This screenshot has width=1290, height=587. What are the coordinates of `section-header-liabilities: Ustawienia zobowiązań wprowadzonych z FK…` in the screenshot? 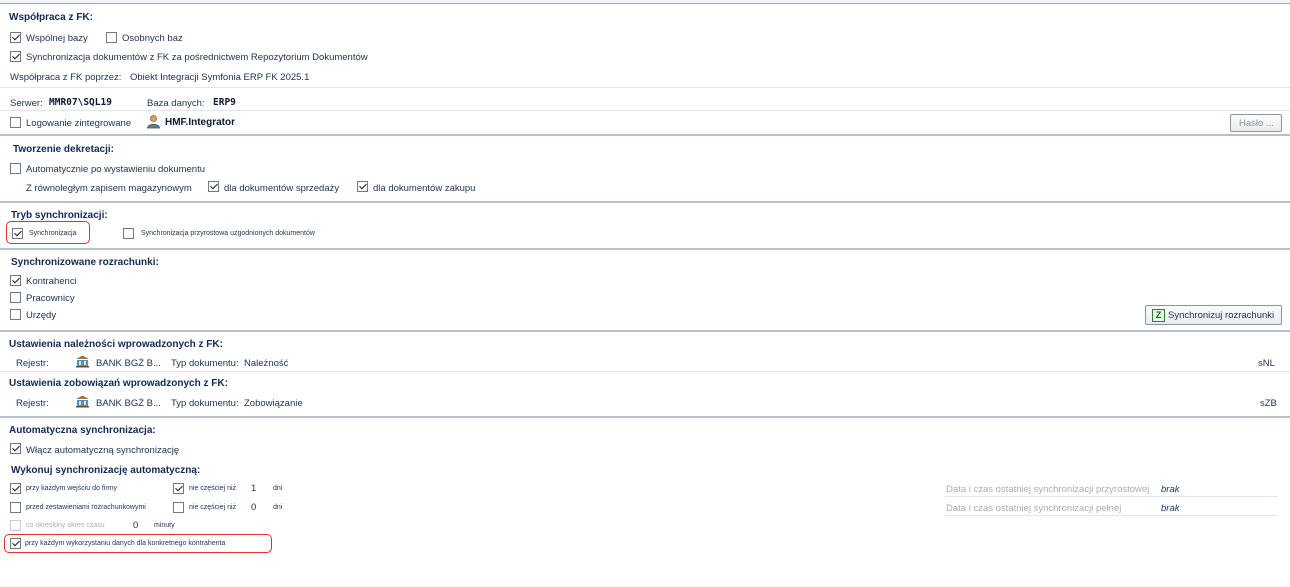 It's located at (118, 383).